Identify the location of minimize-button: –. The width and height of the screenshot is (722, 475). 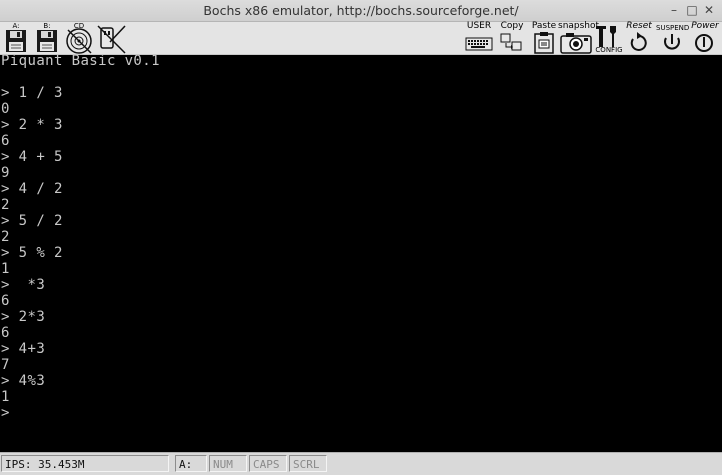
(674, 10).